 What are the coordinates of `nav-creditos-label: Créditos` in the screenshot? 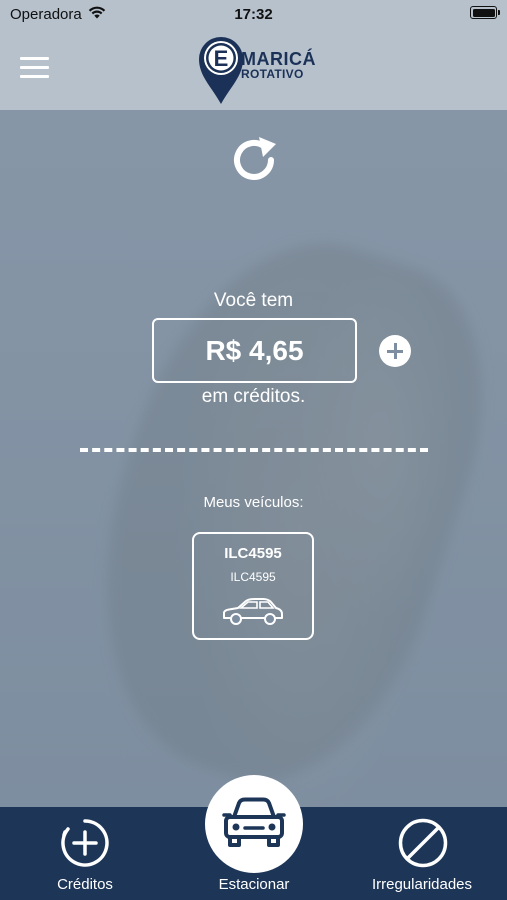 It's located at (85, 884).